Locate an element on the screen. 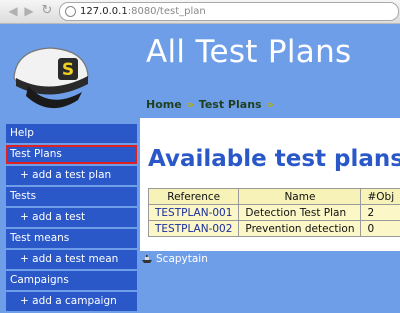 This screenshot has height=313, width=400. sidebar-item-tests: Tests is located at coordinates (71, 196).